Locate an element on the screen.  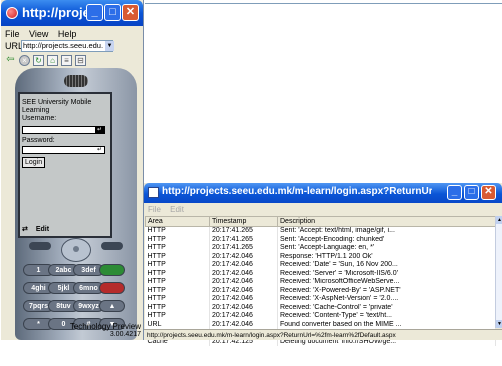
brand-logo: Mobile Explorer is located at coordinates (117, 360).